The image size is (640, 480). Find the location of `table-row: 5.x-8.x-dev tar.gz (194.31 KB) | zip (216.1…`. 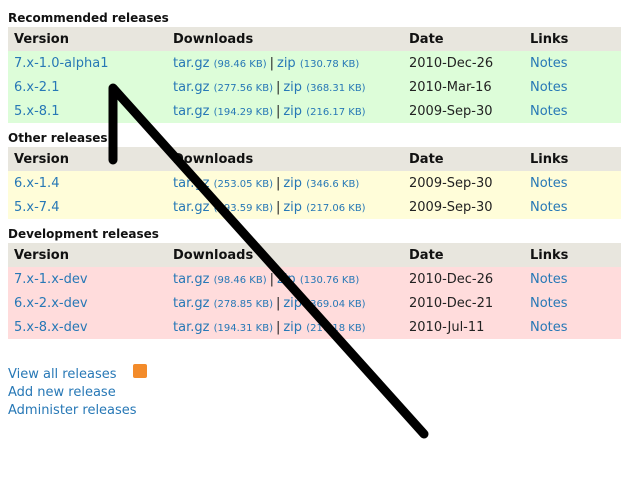

table-row: 5.x-8.x-dev tar.gz (194.31 KB) | zip (216.1… is located at coordinates (314, 327).